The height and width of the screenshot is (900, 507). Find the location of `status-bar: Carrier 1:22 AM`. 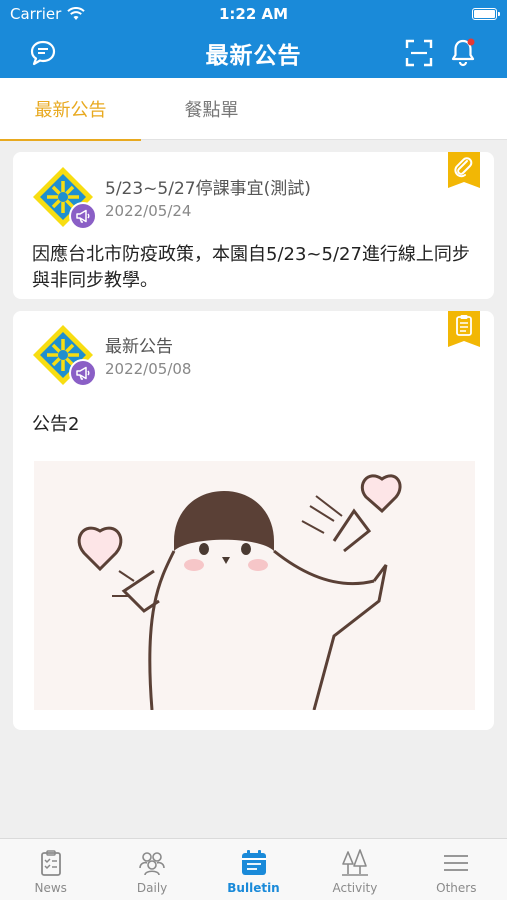

status-bar: Carrier 1:22 AM is located at coordinates (253, 14).